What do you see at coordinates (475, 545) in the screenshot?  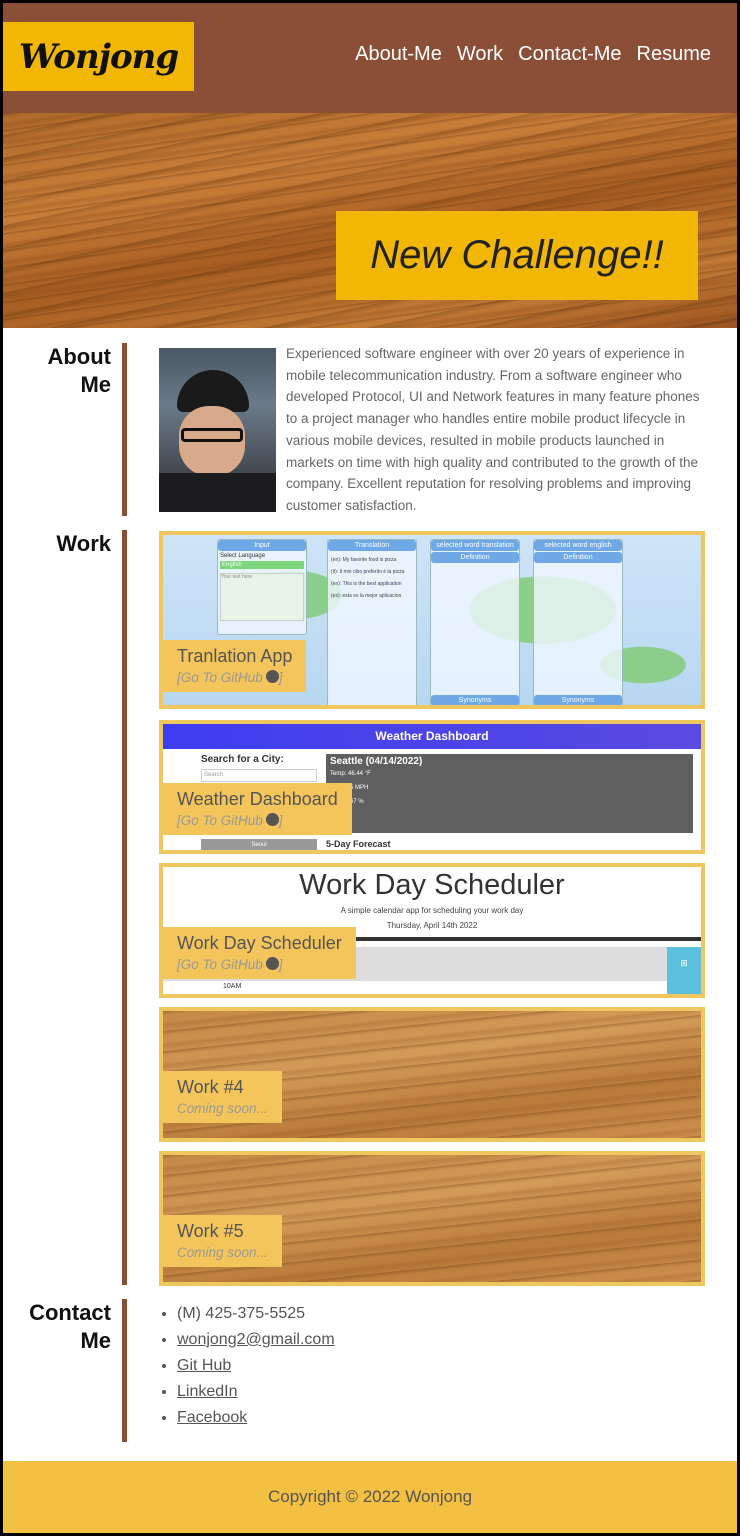 I see `col-header: selected word translation` at bounding box center [475, 545].